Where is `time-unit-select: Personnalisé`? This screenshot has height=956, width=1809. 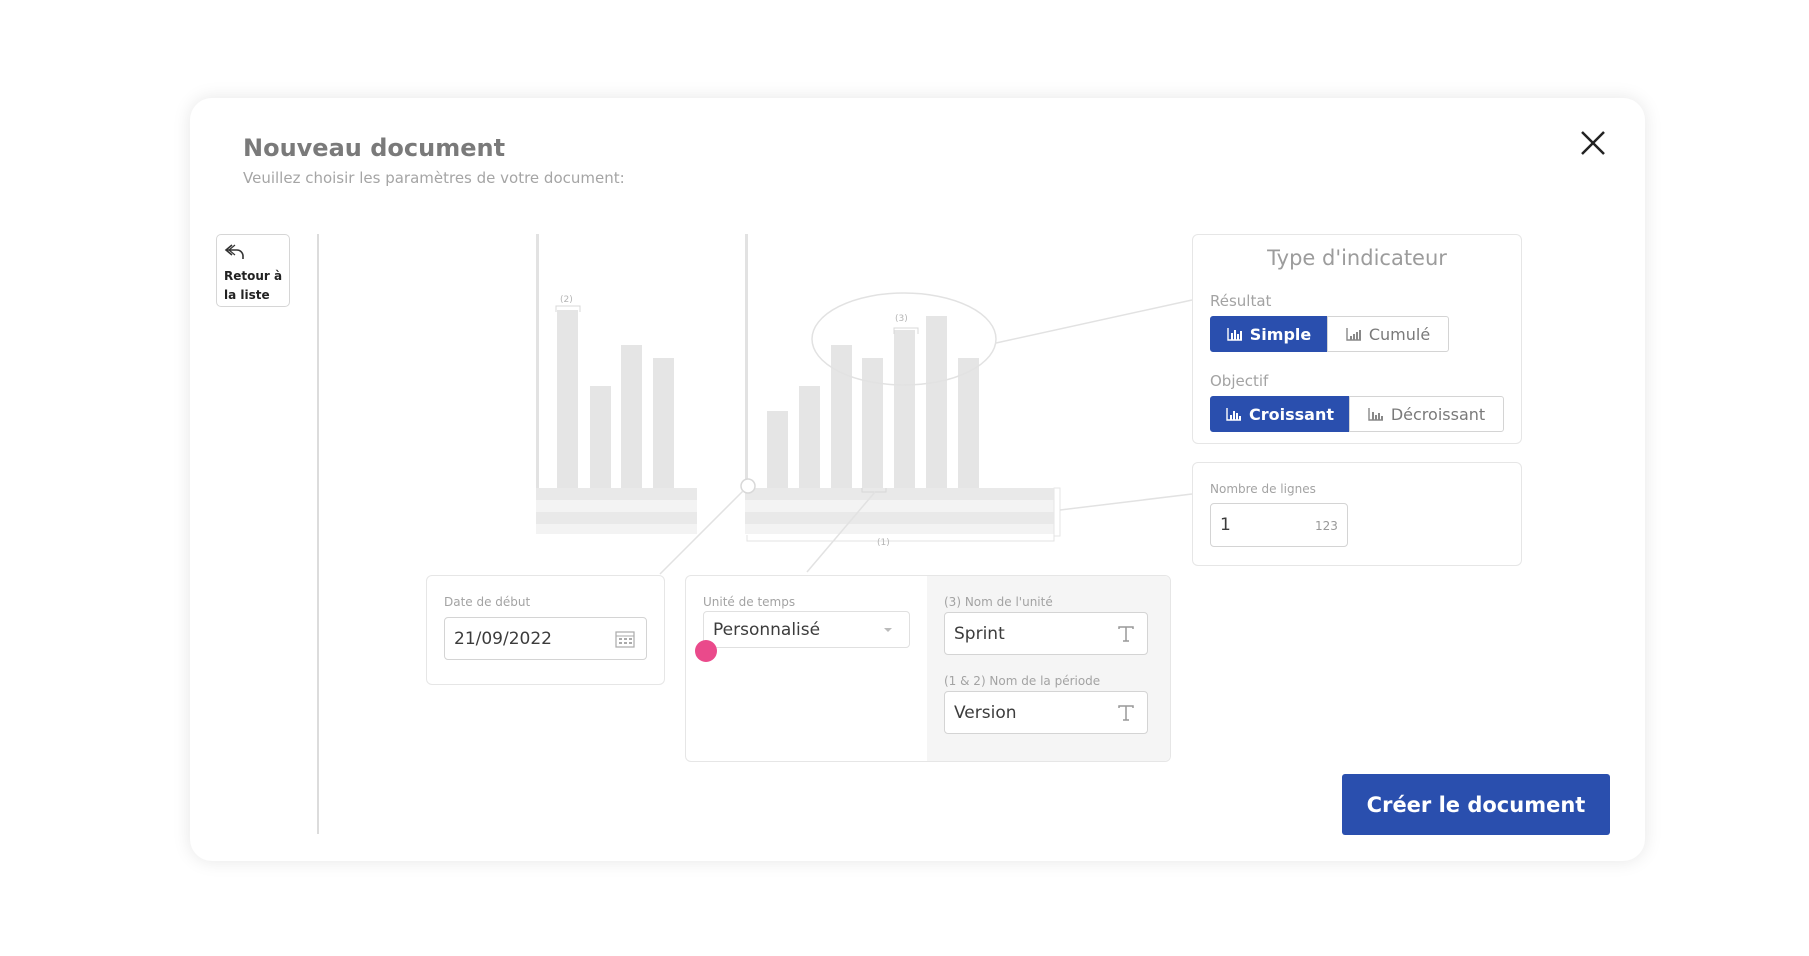
time-unit-select: Personnalisé is located at coordinates (806, 629).